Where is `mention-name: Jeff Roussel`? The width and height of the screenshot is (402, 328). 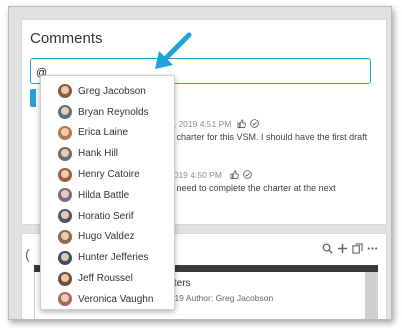 mention-name: Jeff Roussel is located at coordinates (105, 279).